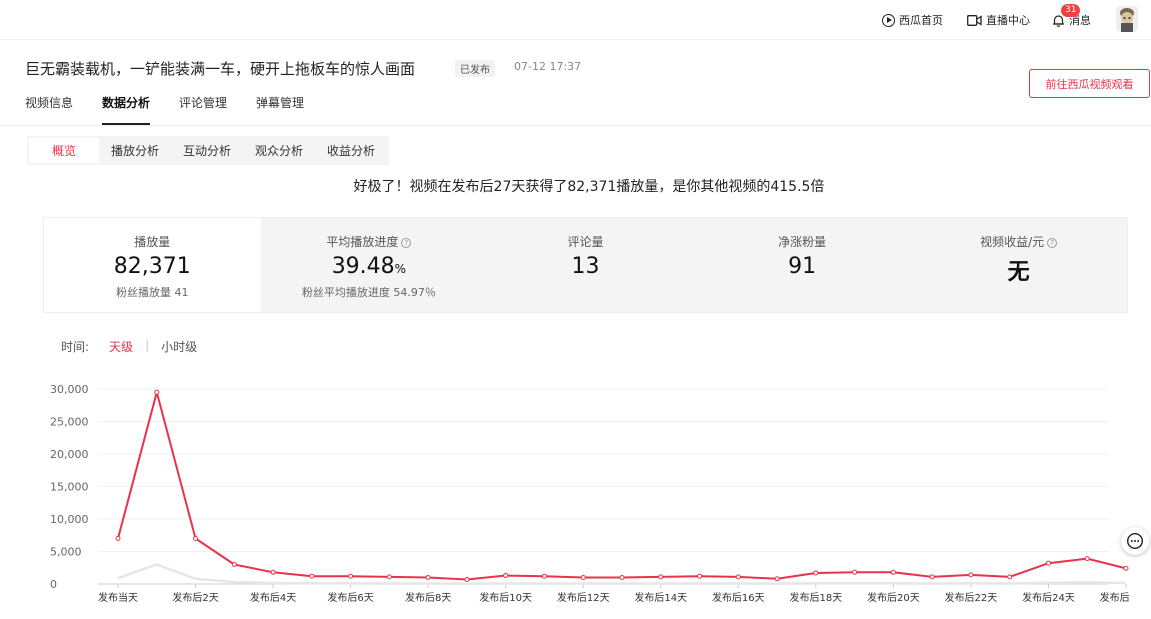  Describe the element at coordinates (220, 69) in the screenshot. I see `video-title: 巨无霸装载机，一铲能装满一车，硬开上拖板车的惊人画面` at that location.